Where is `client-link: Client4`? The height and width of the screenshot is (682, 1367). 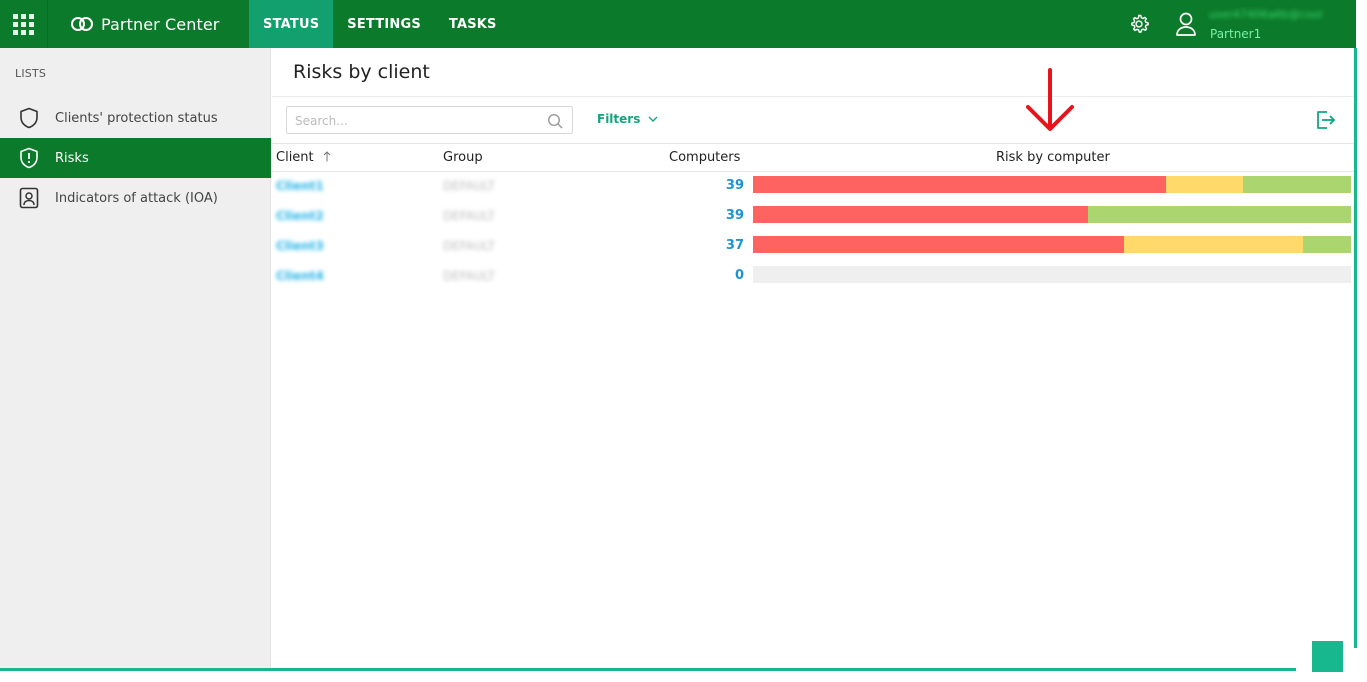
client-link: Client4 is located at coordinates (300, 276).